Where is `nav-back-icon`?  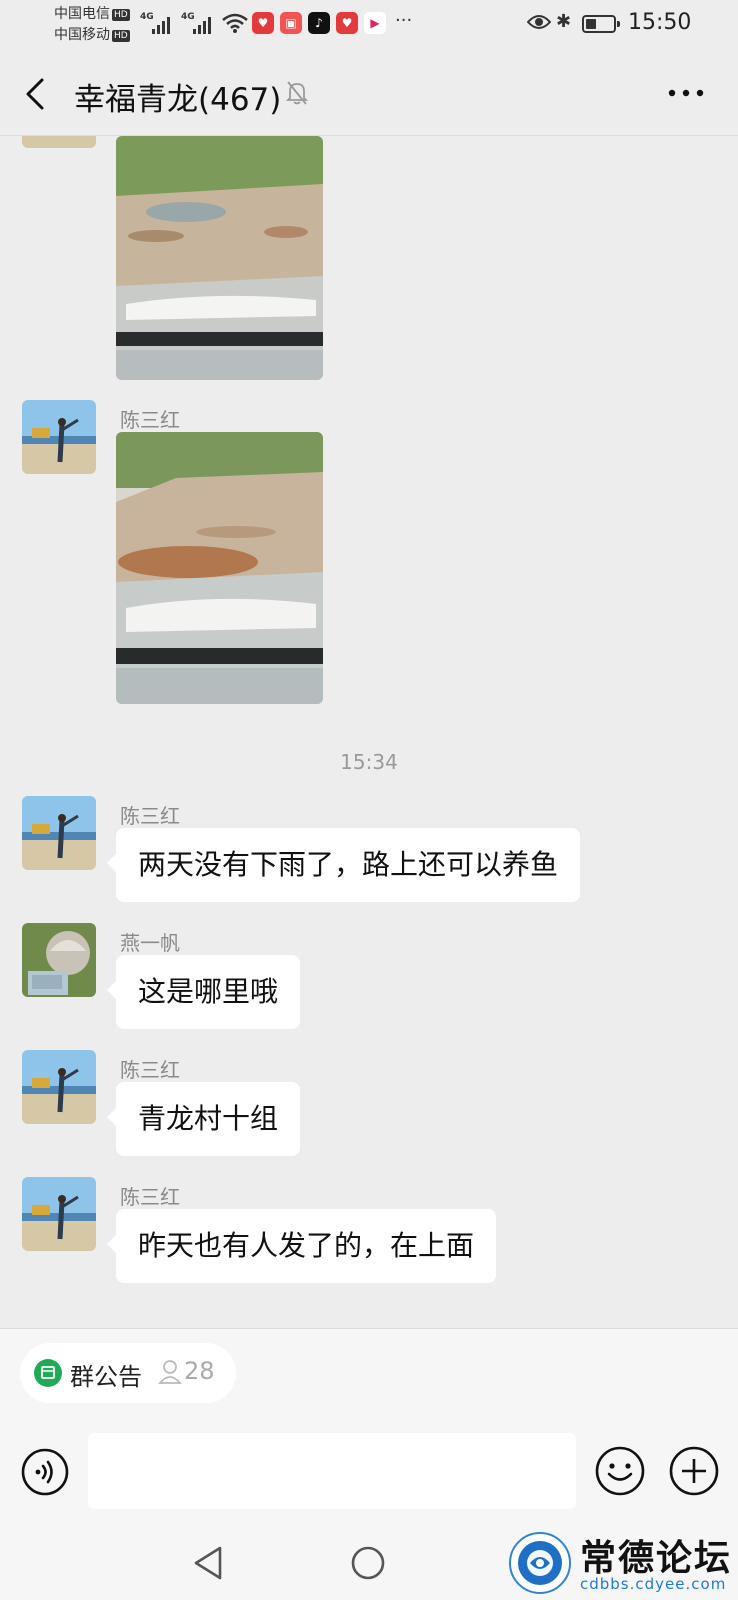
nav-back-icon is located at coordinates (209, 1563).